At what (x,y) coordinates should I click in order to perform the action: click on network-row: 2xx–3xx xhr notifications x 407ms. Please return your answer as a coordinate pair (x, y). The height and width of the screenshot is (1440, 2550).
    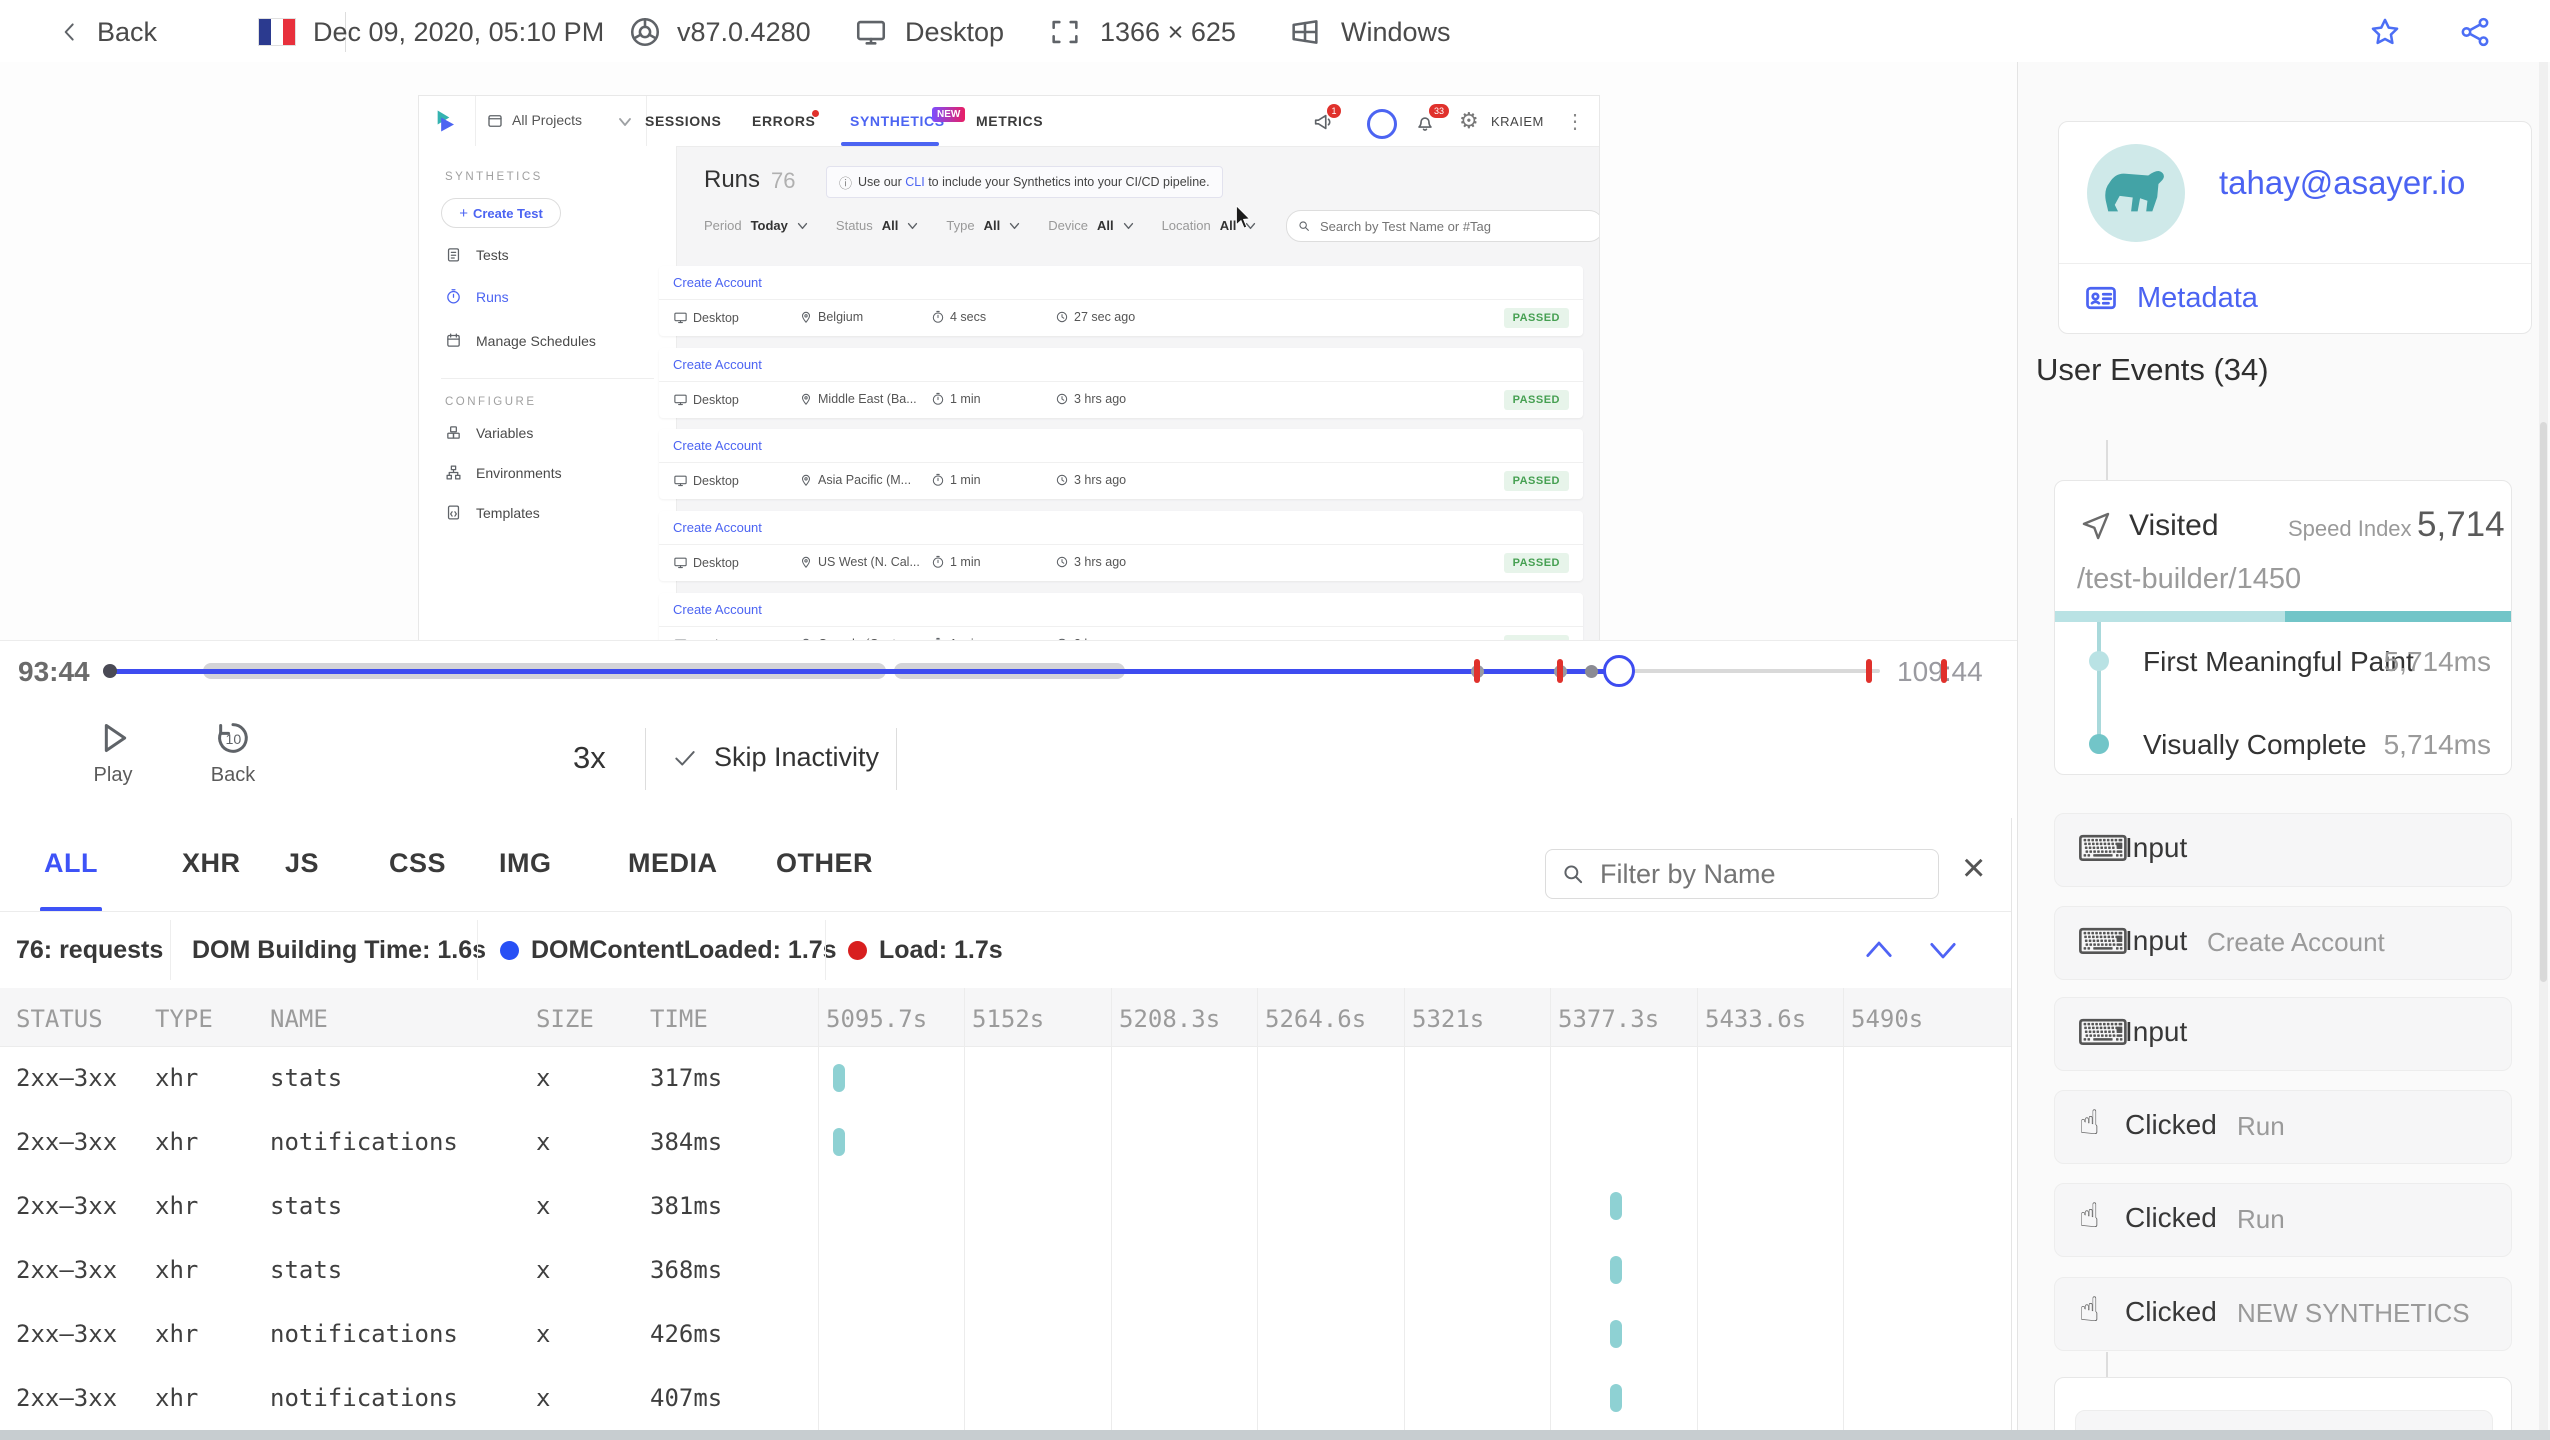
    Looking at the image, I should click on (1005, 1398).